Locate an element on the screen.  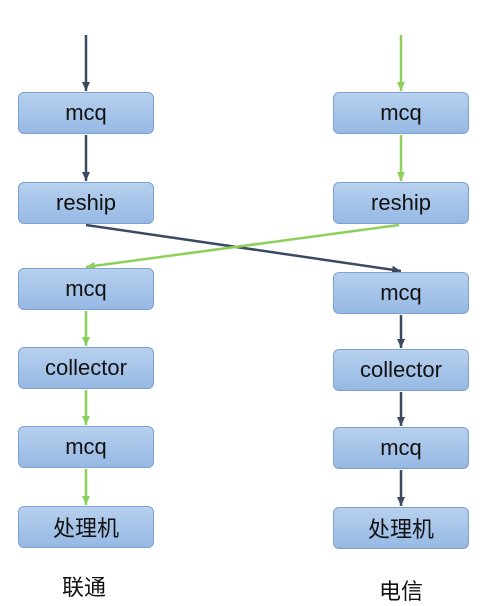
left-processor-box: 处理机 is located at coordinates (86, 527).